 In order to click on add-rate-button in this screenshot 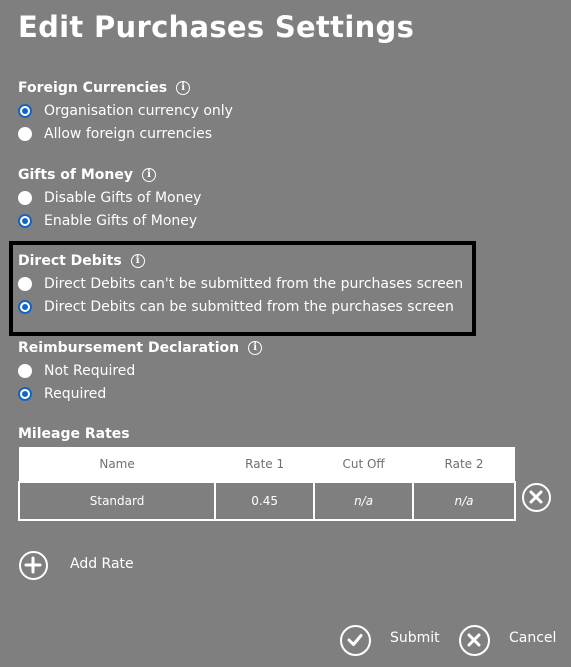, I will do `click(33, 565)`.